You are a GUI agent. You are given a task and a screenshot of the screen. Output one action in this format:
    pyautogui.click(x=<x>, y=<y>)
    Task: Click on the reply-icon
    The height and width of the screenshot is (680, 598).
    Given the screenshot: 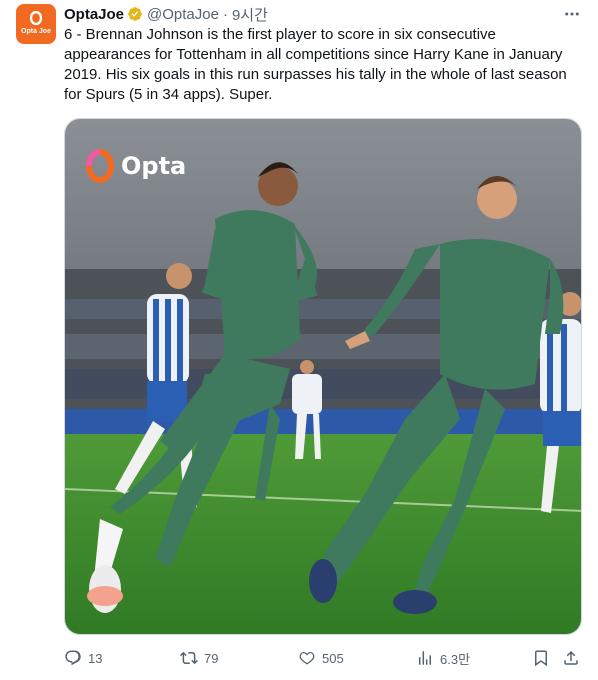 What is the action you would take?
    pyautogui.click(x=73, y=658)
    